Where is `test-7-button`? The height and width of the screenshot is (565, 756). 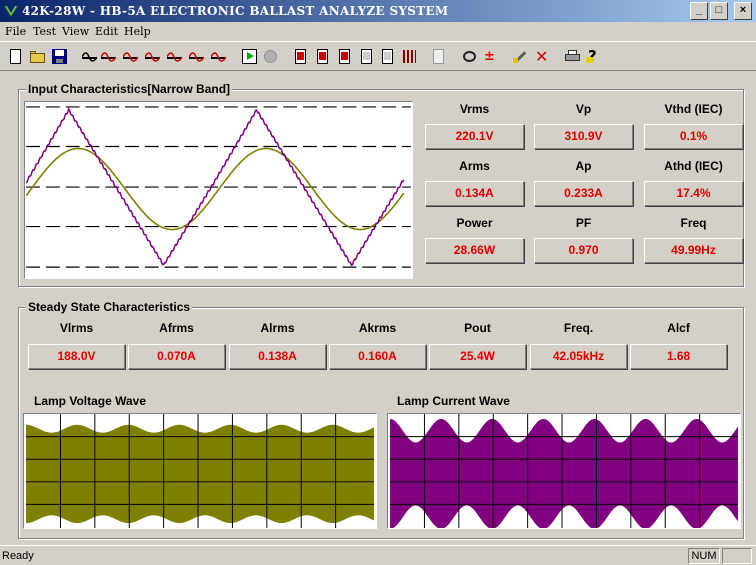 test-7-button is located at coordinates (218, 56).